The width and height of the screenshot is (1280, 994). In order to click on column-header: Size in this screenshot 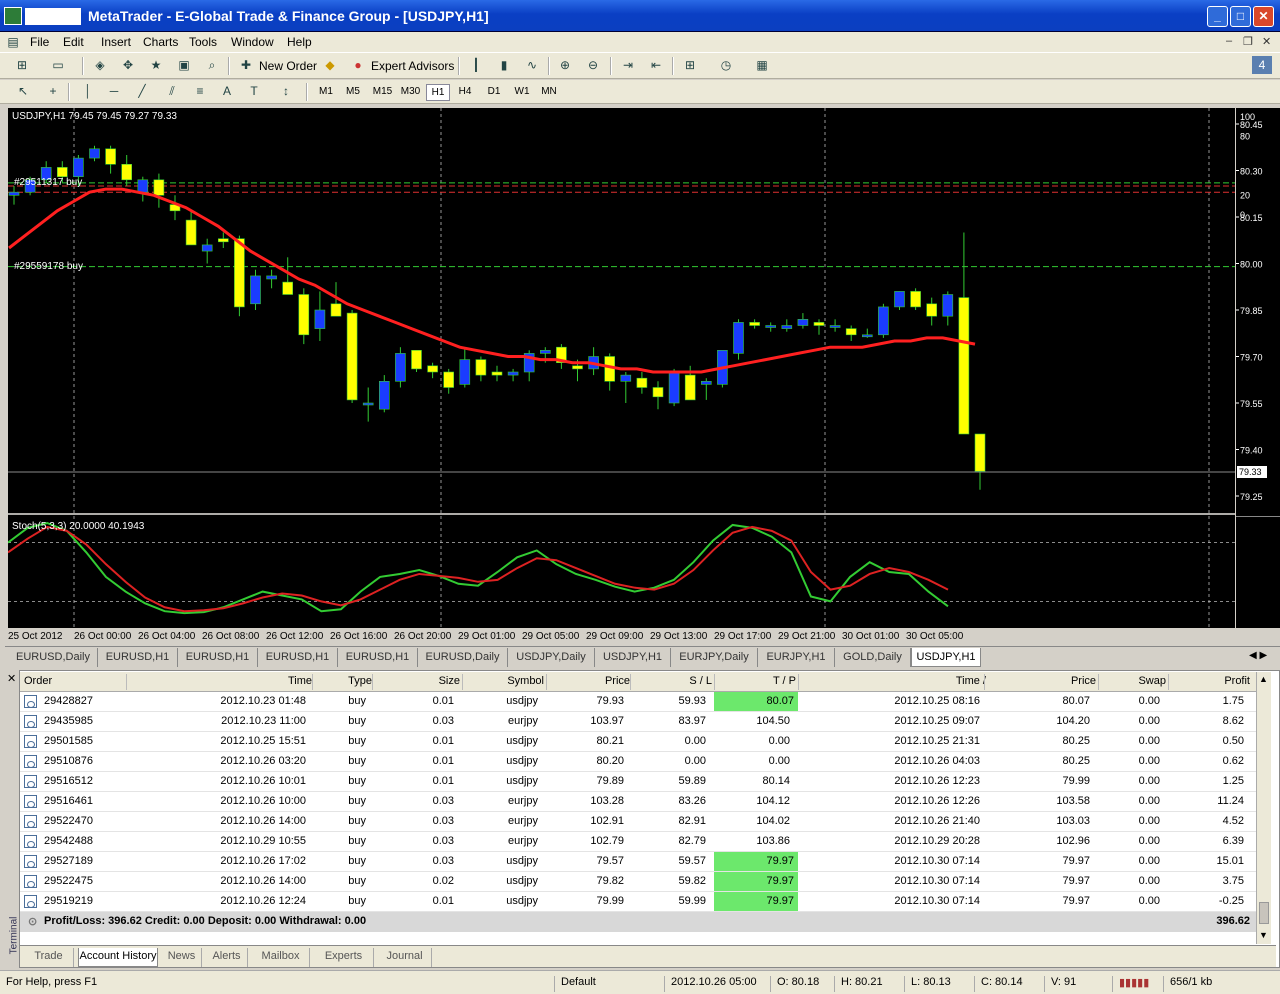, I will do `click(417, 681)`.